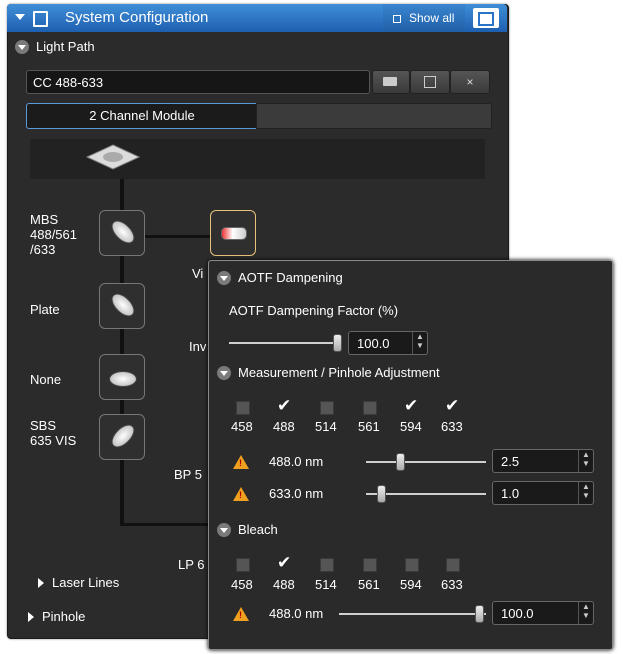 The width and height of the screenshot is (623, 654). What do you see at coordinates (296, 493) in the screenshot?
I see `measurement-line-label: 633.0 nm` at bounding box center [296, 493].